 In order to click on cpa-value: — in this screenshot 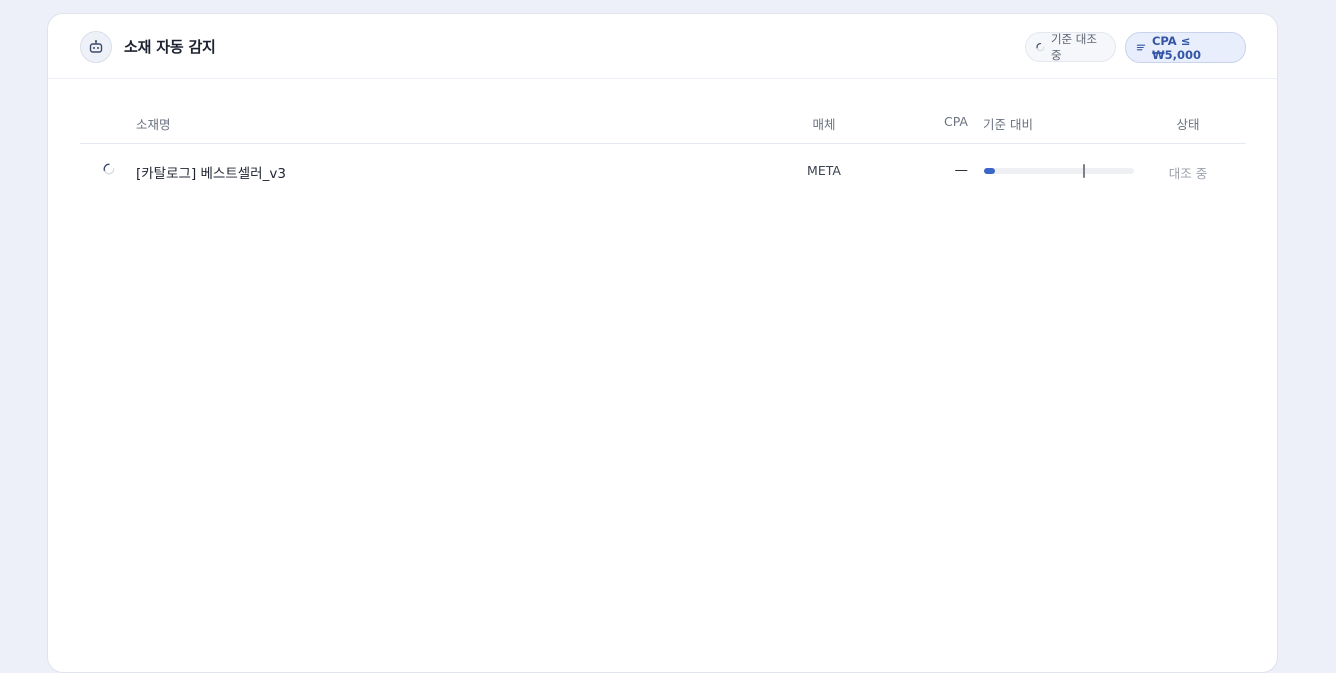, I will do `click(961, 170)`.